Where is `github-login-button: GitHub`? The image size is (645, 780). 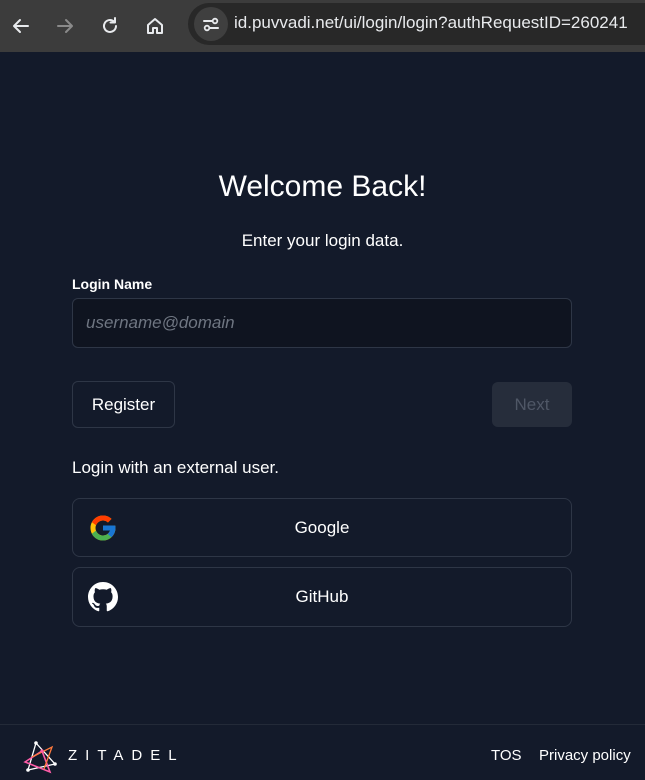 github-login-button: GitHub is located at coordinates (322, 597).